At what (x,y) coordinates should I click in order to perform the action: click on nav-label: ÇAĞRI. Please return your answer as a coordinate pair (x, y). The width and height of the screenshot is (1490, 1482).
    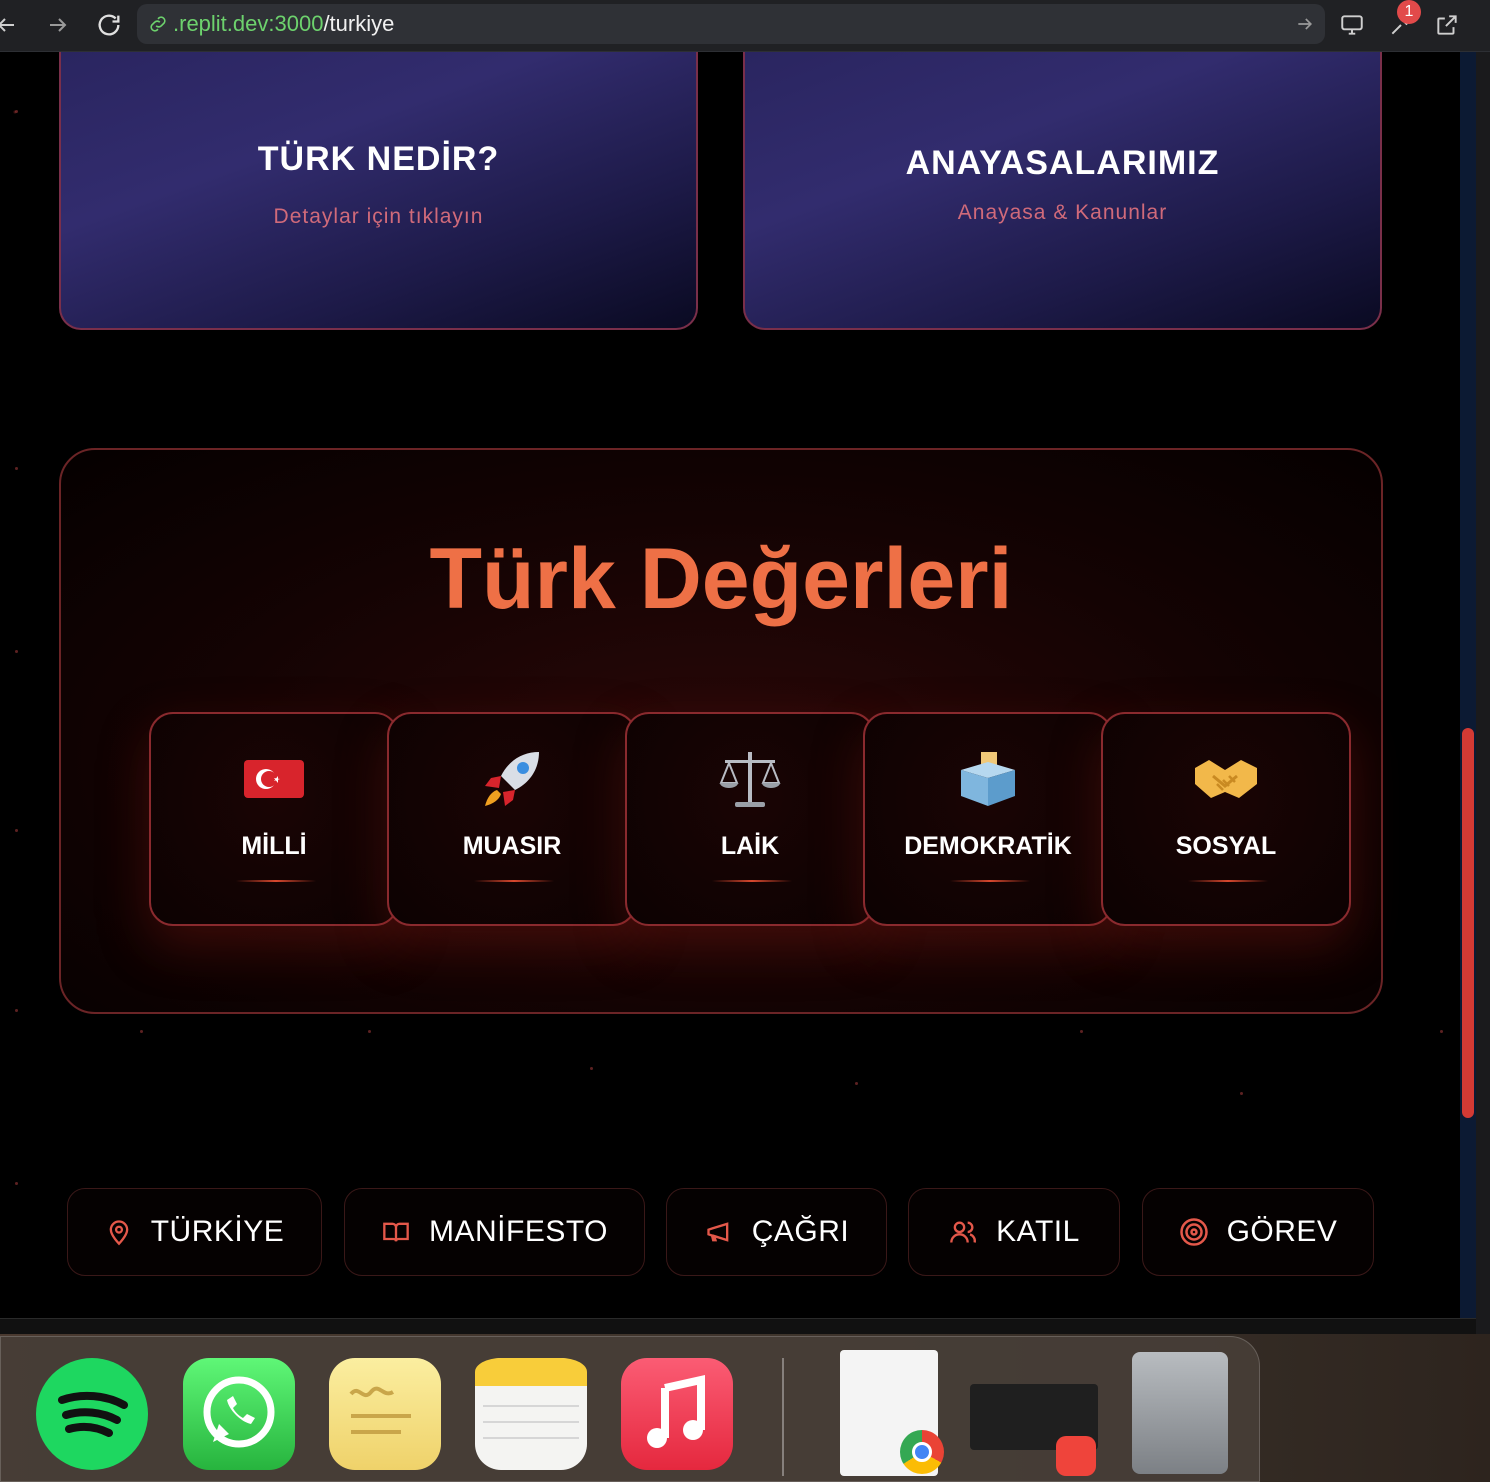
    Looking at the image, I should click on (800, 1231).